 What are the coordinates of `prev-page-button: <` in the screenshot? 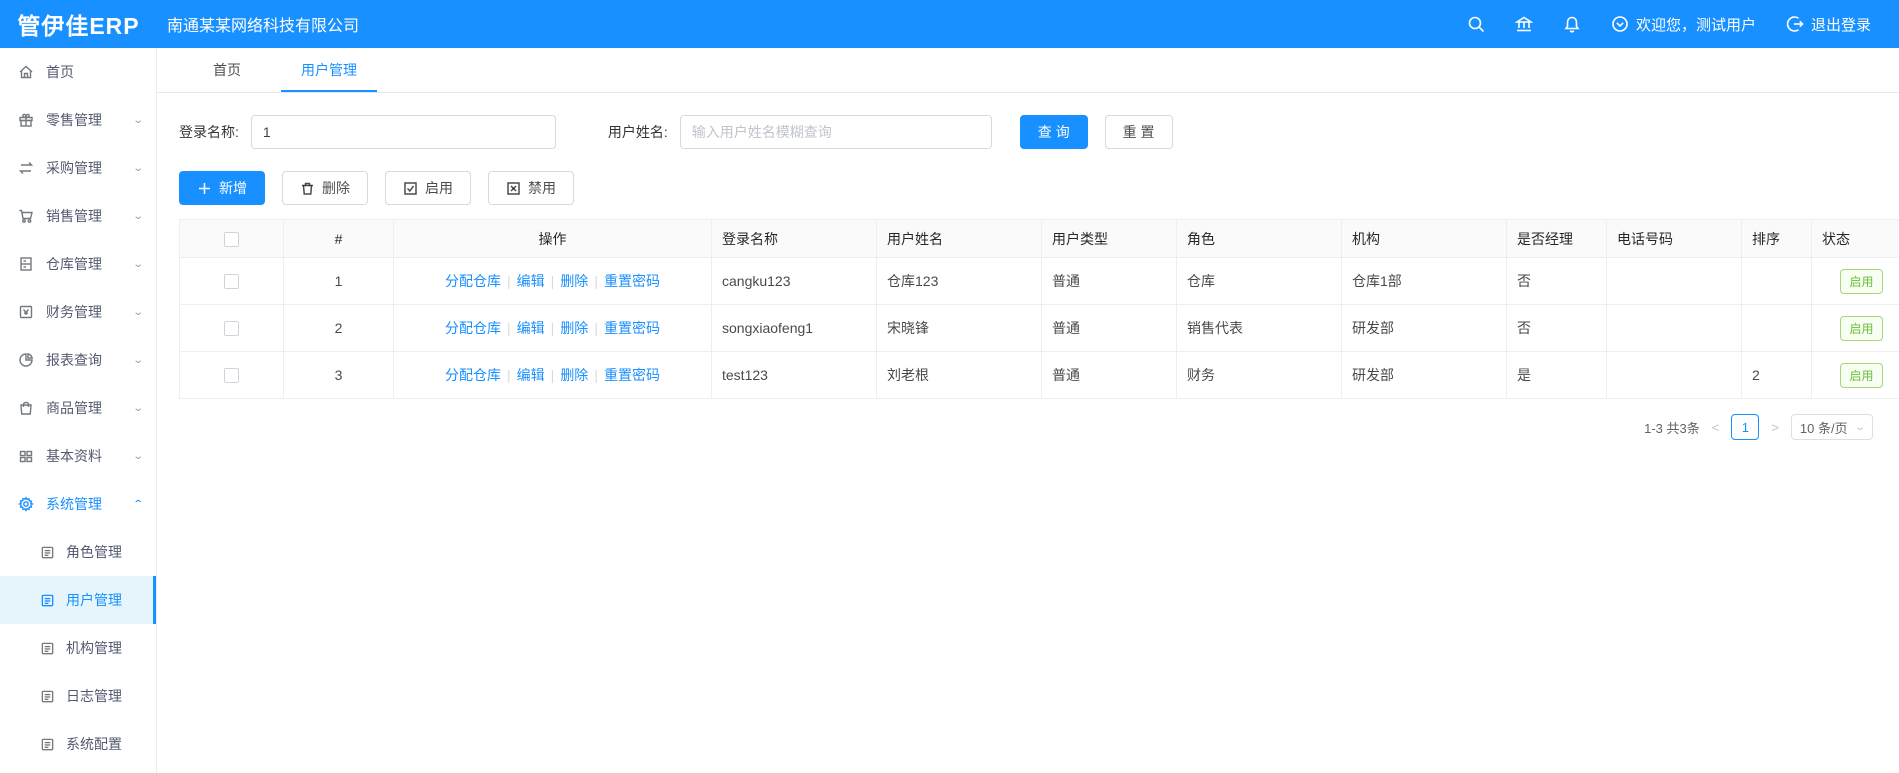 It's located at (1716, 427).